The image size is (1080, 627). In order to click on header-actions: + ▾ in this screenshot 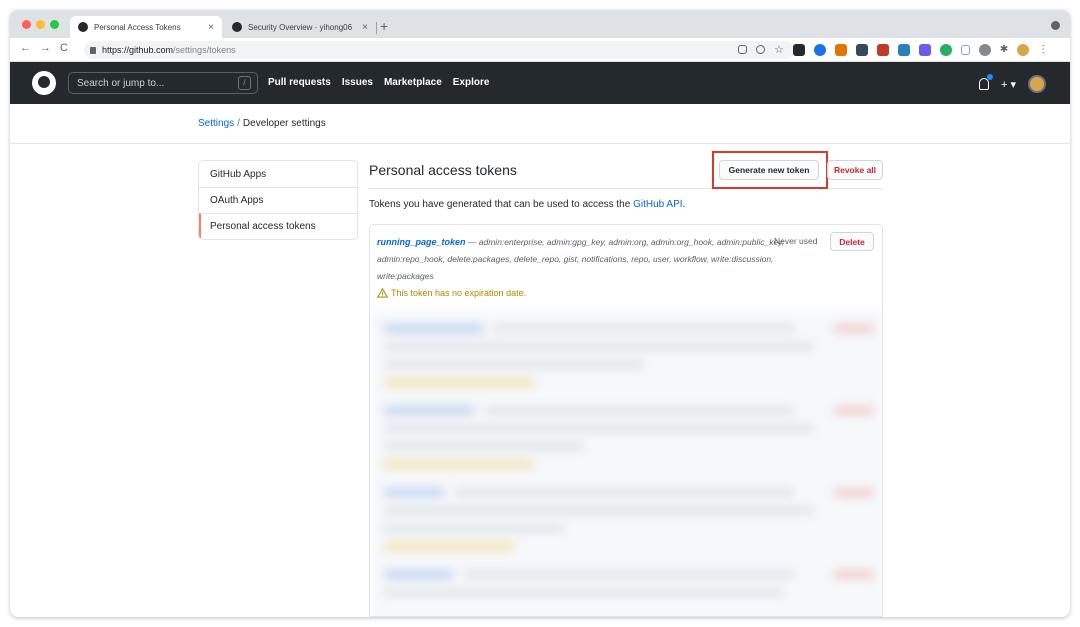, I will do `click(1012, 83)`.